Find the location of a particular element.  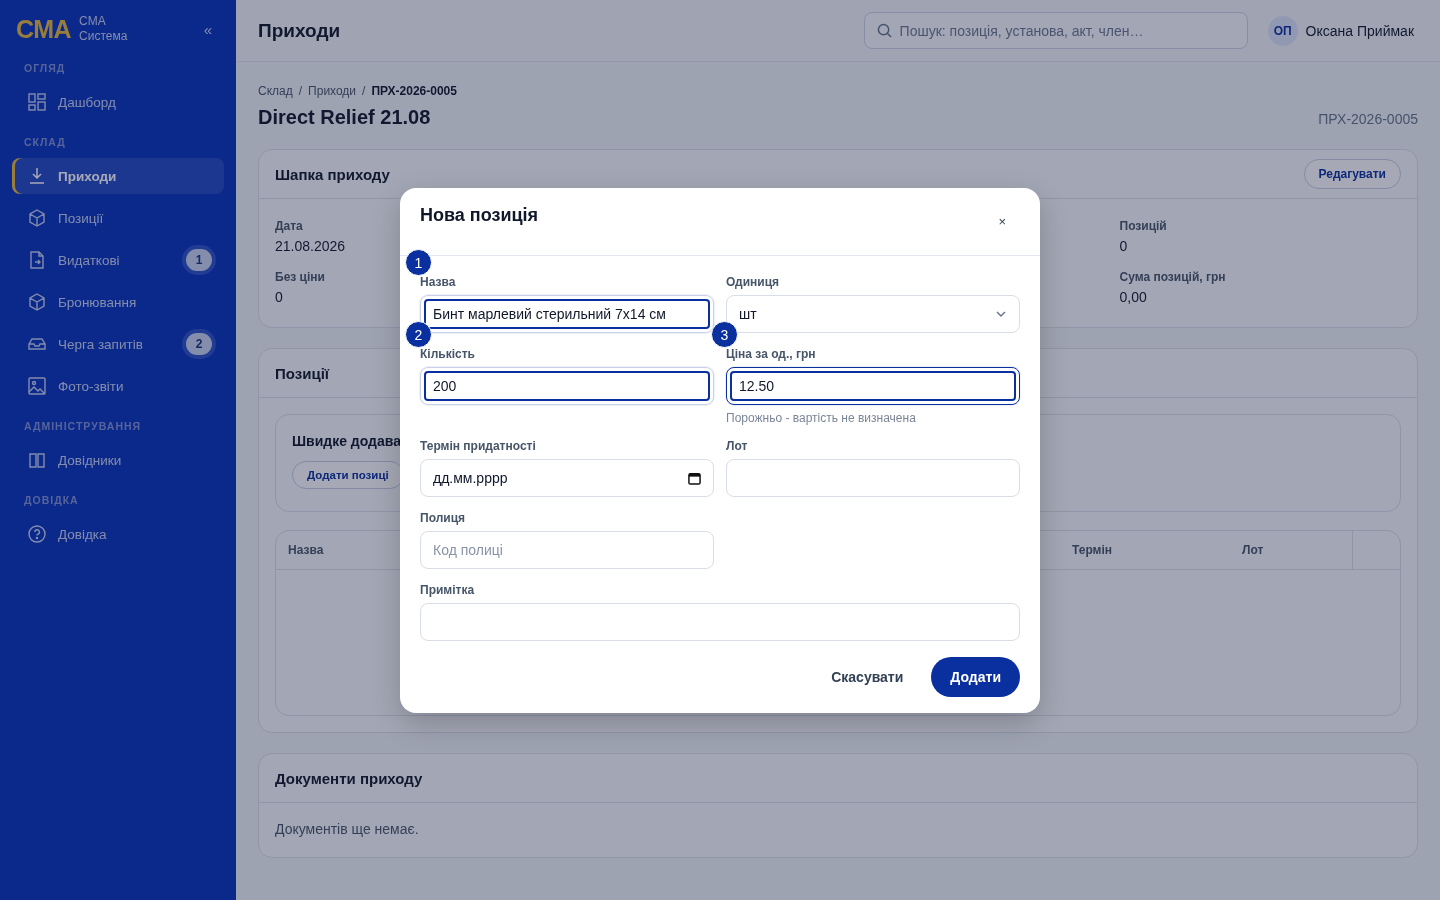

date-field: дд.мм.рррр is located at coordinates (567, 478).